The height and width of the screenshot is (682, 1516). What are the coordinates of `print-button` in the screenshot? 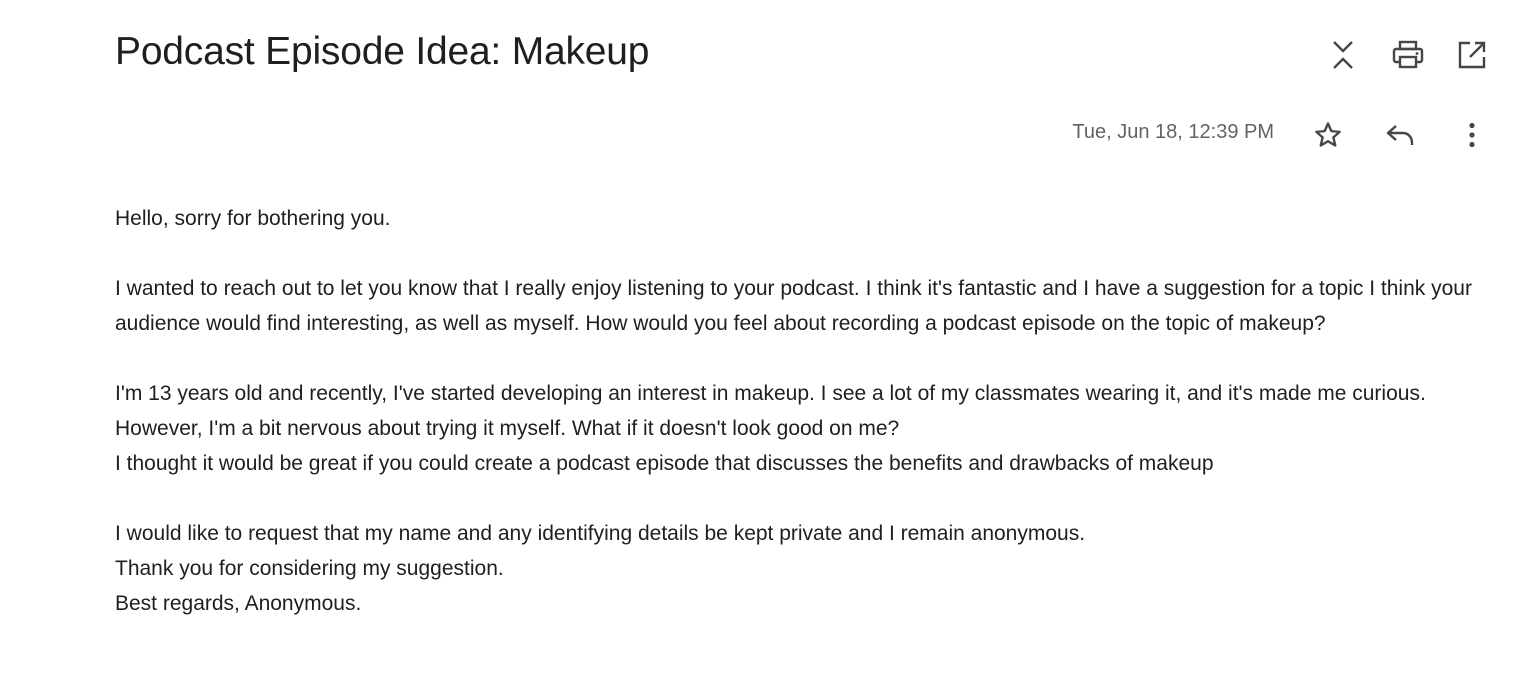 It's located at (1408, 55).